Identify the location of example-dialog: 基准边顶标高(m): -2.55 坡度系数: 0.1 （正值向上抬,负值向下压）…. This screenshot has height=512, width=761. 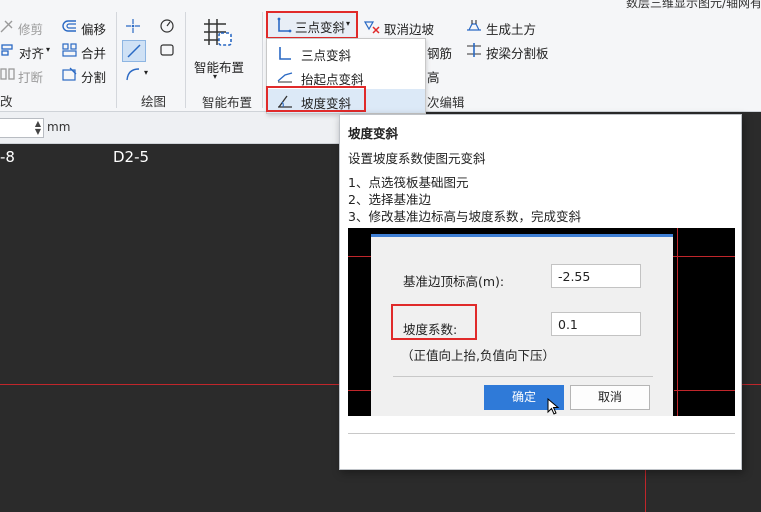
(522, 325).